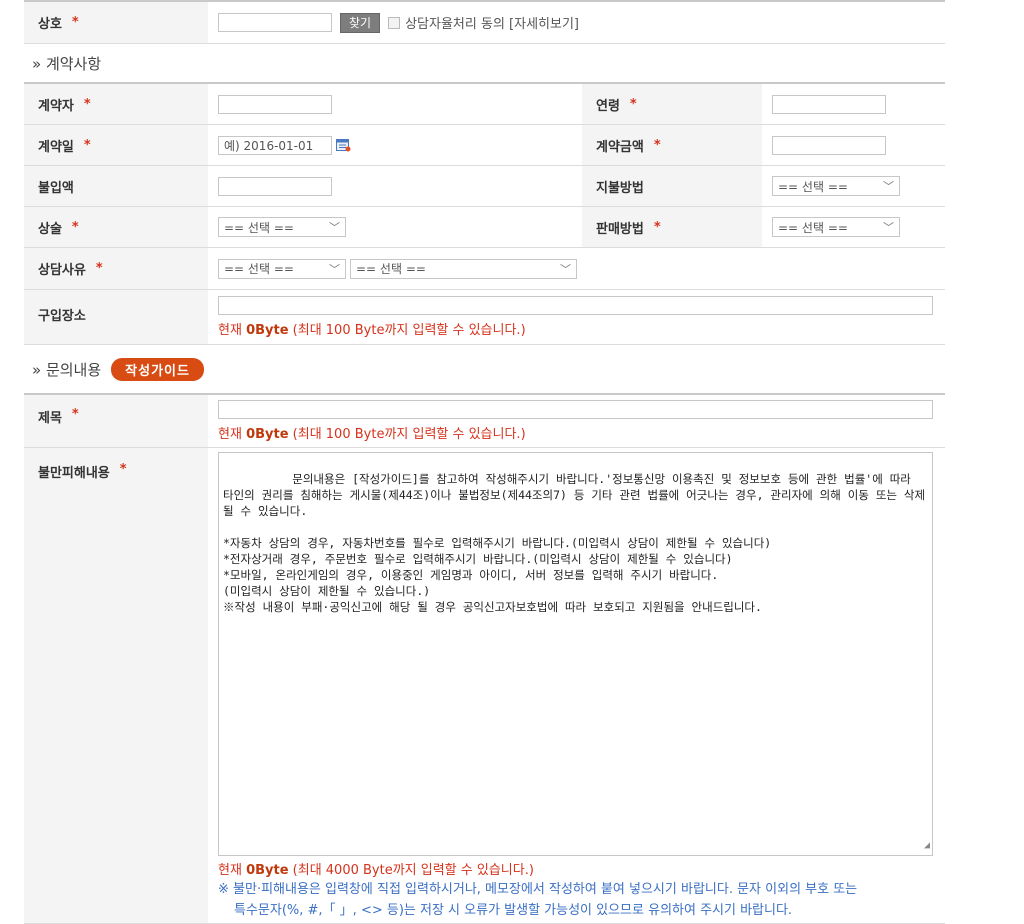 The height and width of the screenshot is (924, 1024). What do you see at coordinates (620, 147) in the screenshot?
I see `amount-label: 계약금액` at bounding box center [620, 147].